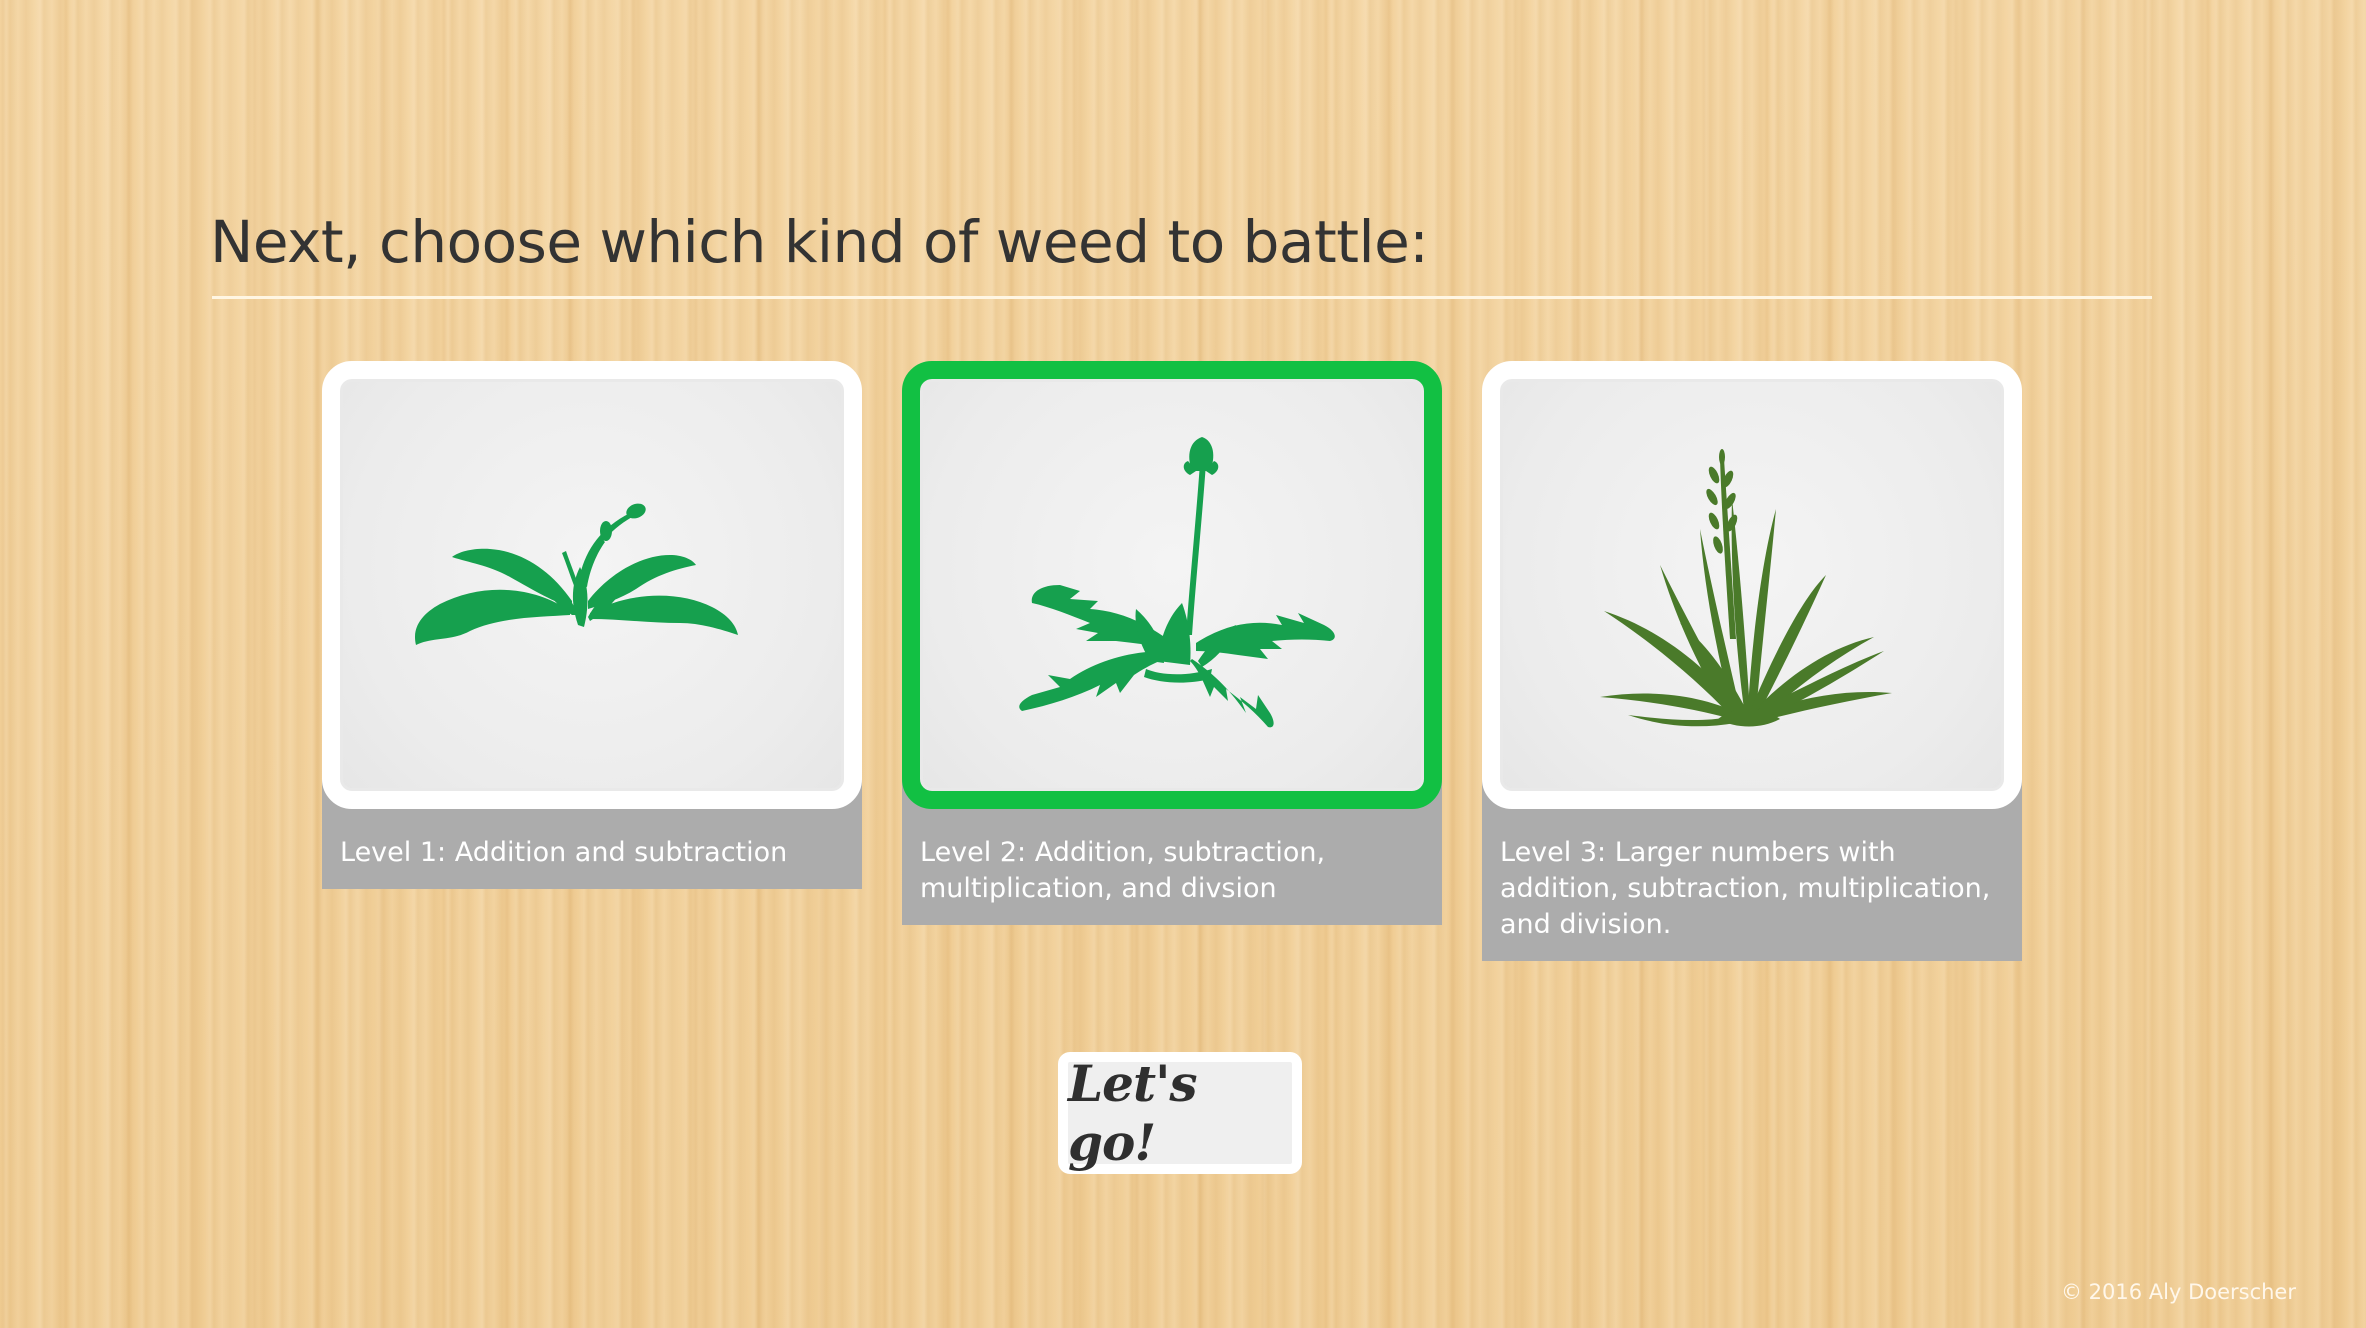 Image resolution: width=2366 pixels, height=1328 pixels. What do you see at coordinates (1177, 582) in the screenshot?
I see `dandelion-weed-icon` at bounding box center [1177, 582].